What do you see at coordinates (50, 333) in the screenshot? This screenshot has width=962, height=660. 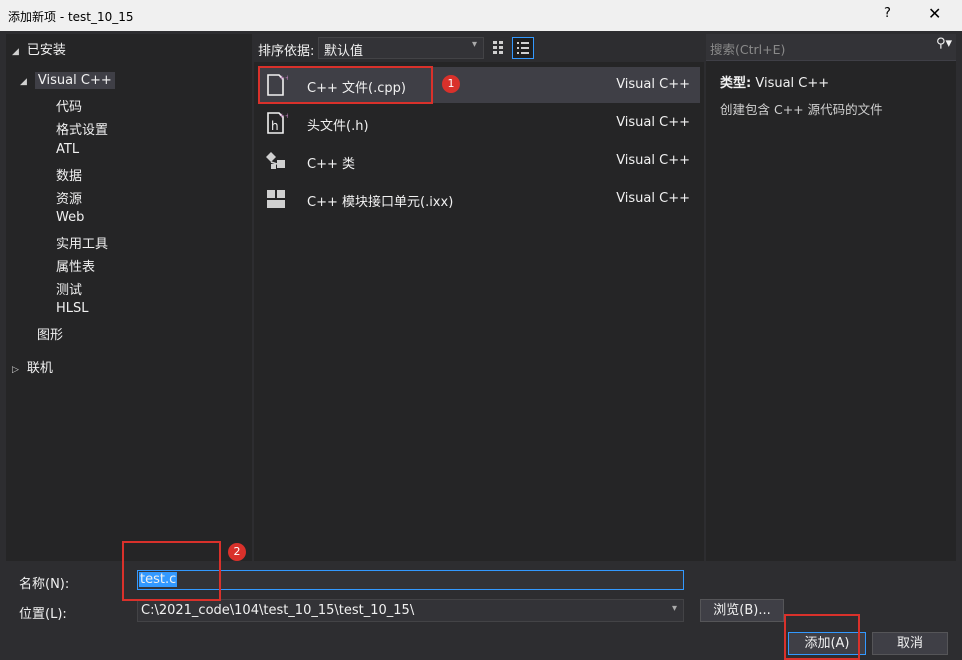 I see `tree-item-graphics: 图形` at bounding box center [50, 333].